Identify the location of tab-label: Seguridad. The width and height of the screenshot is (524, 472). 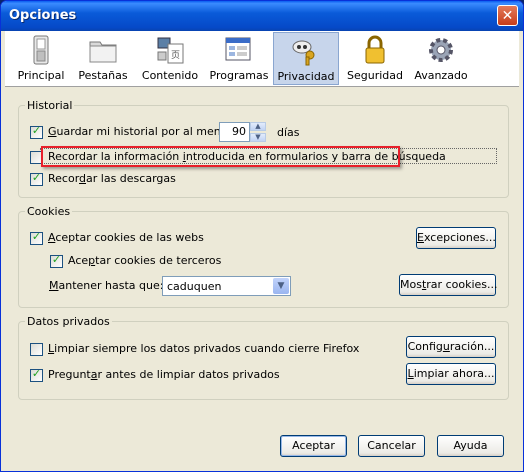
(375, 75).